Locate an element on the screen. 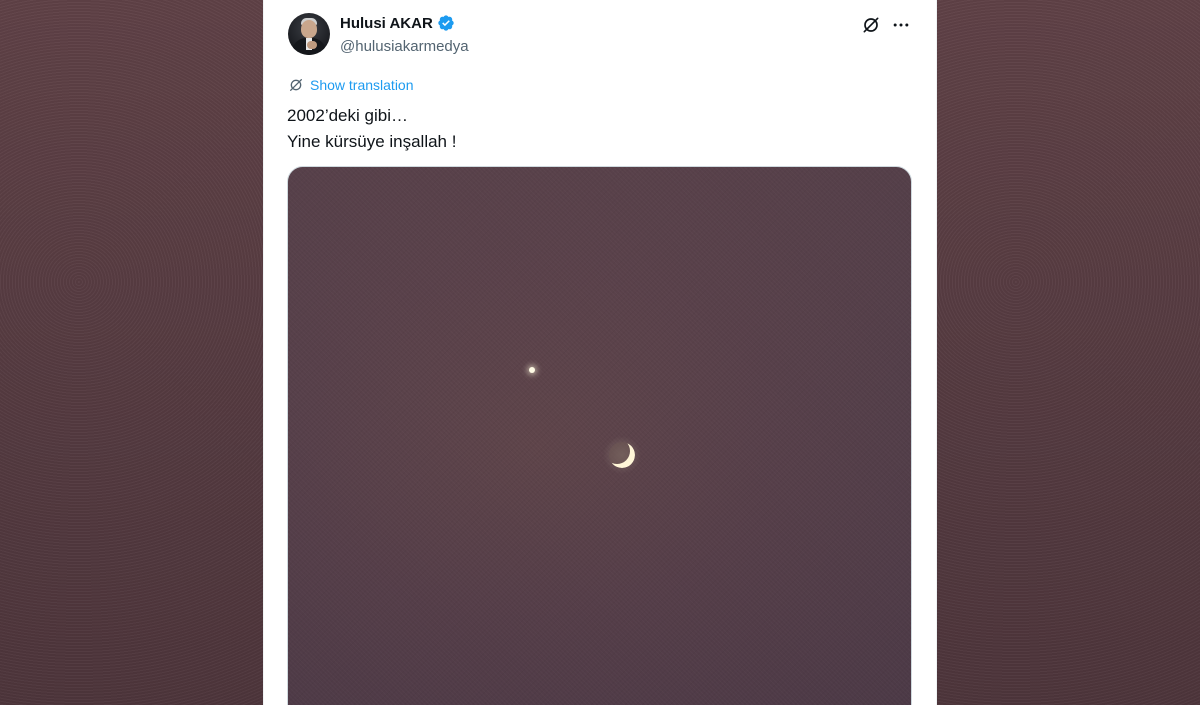 The image size is (1200, 705). planet-icon is located at coordinates (532, 370).